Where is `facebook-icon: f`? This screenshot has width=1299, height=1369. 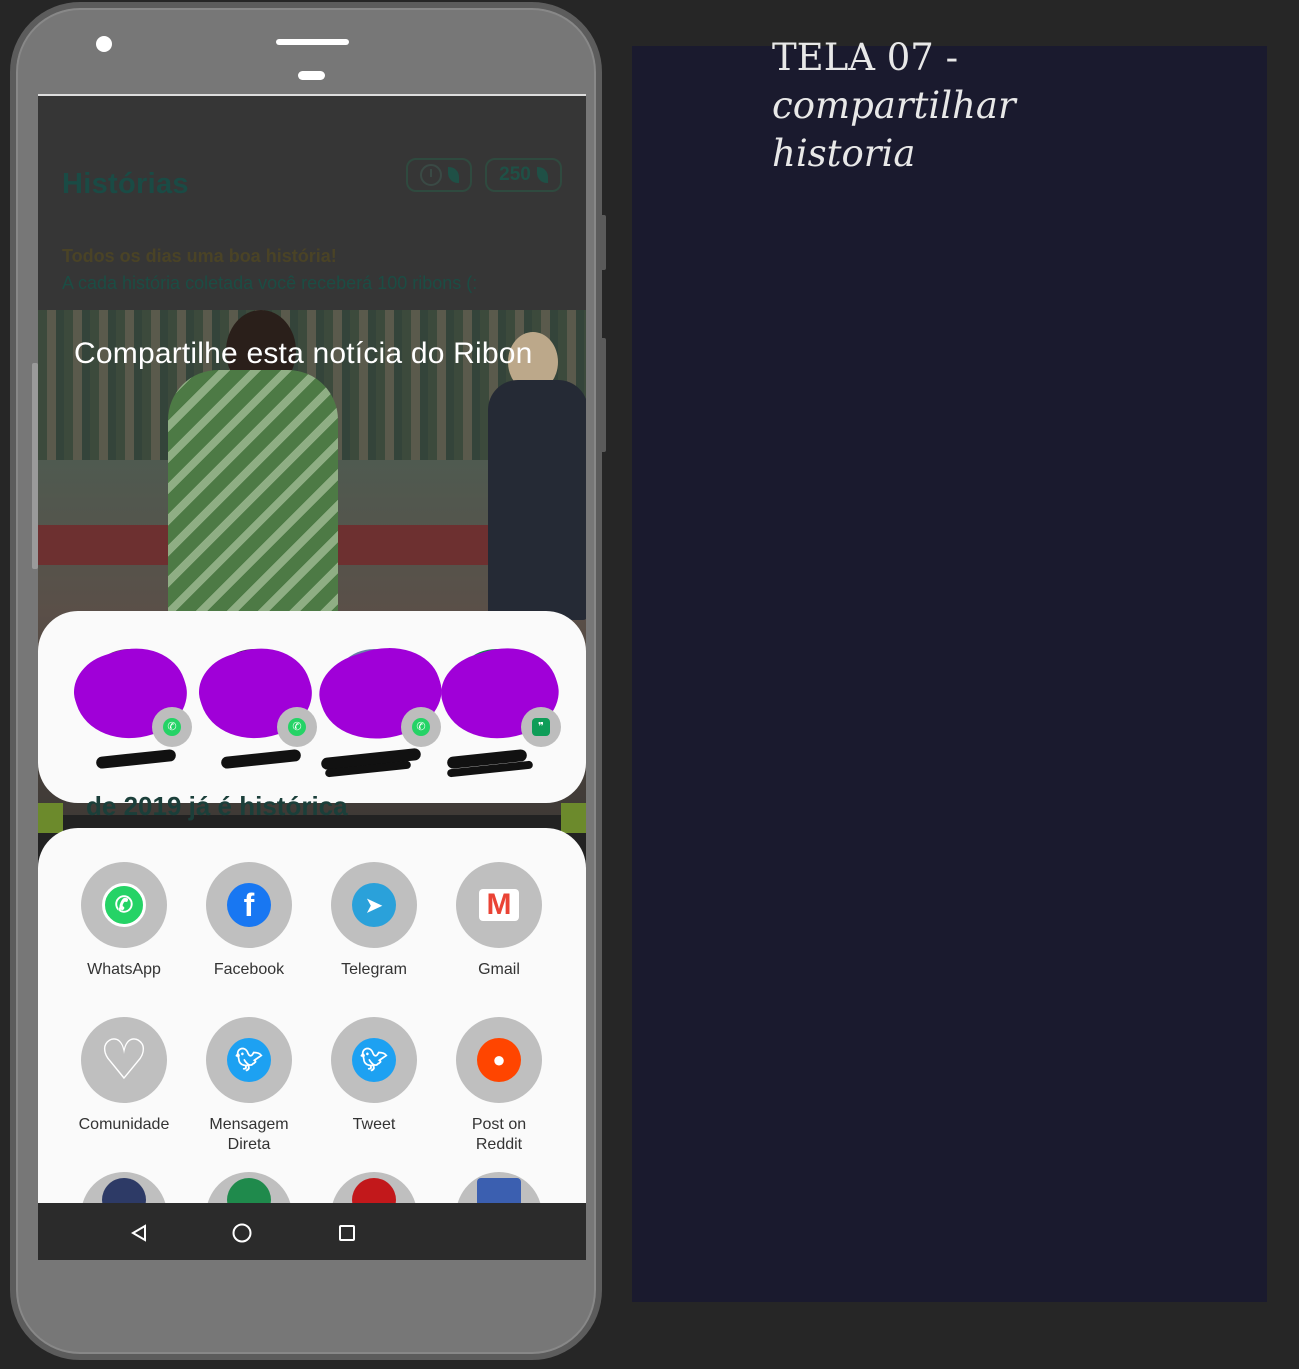
facebook-icon: f is located at coordinates (249, 905).